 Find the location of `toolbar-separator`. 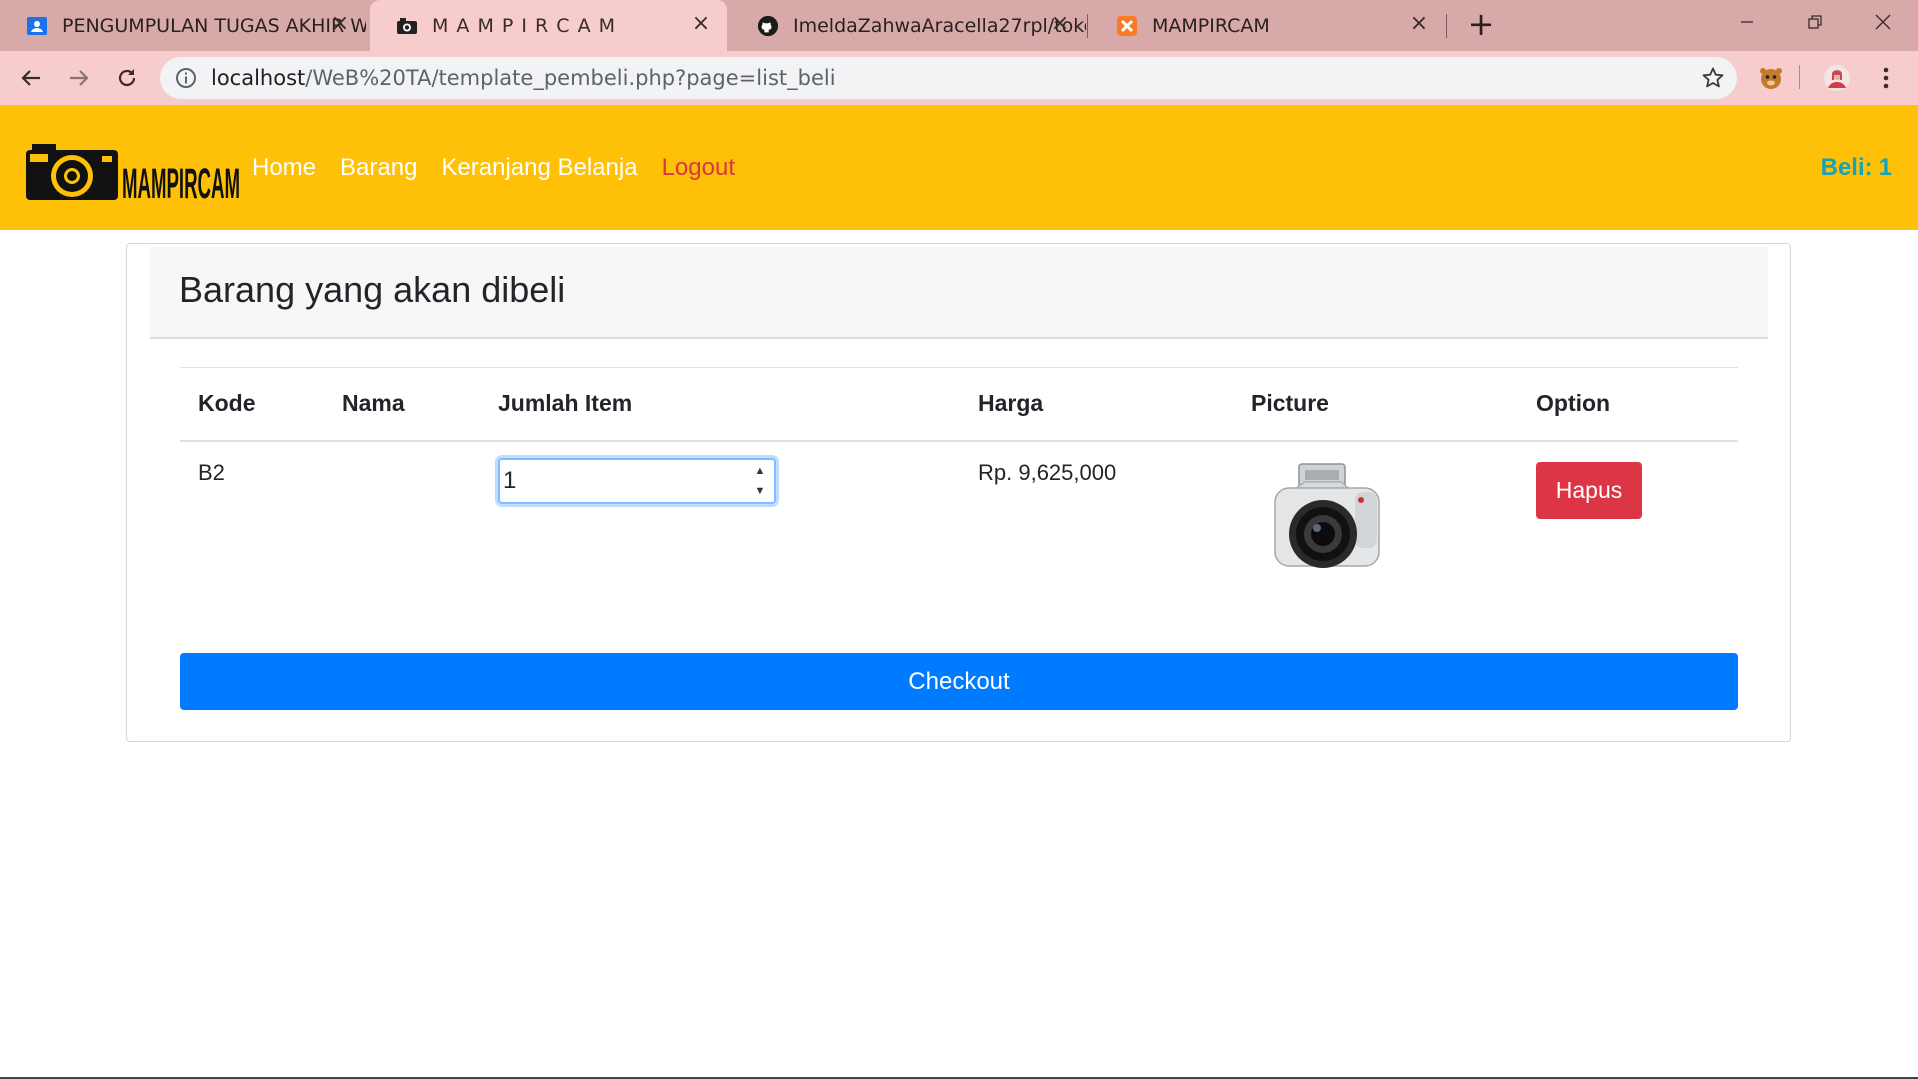

toolbar-separator is located at coordinates (1799, 77).